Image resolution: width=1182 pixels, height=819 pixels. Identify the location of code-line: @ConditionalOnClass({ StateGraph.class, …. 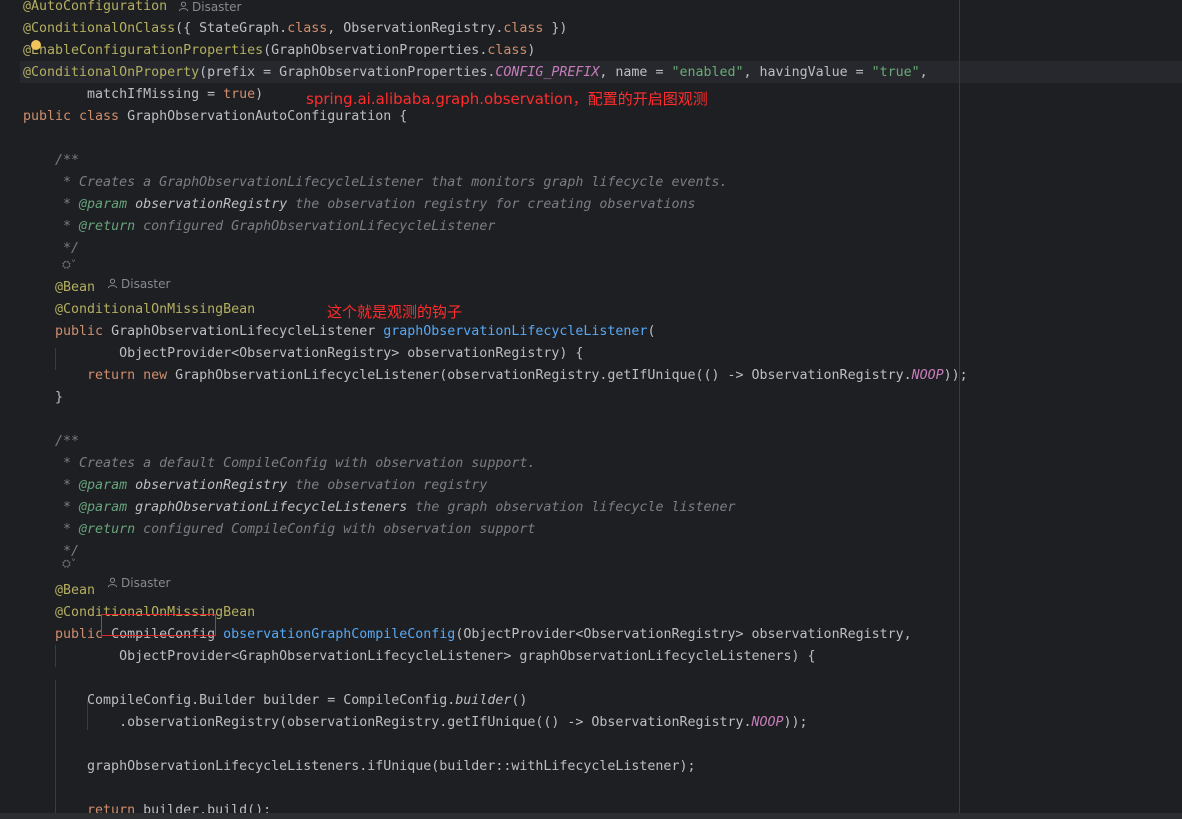
(295, 29).